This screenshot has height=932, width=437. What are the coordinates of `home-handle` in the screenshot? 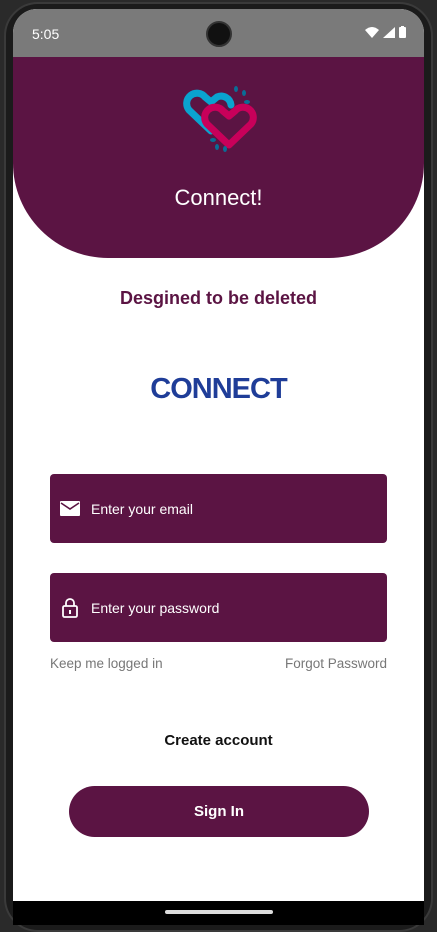 It's located at (219, 912).